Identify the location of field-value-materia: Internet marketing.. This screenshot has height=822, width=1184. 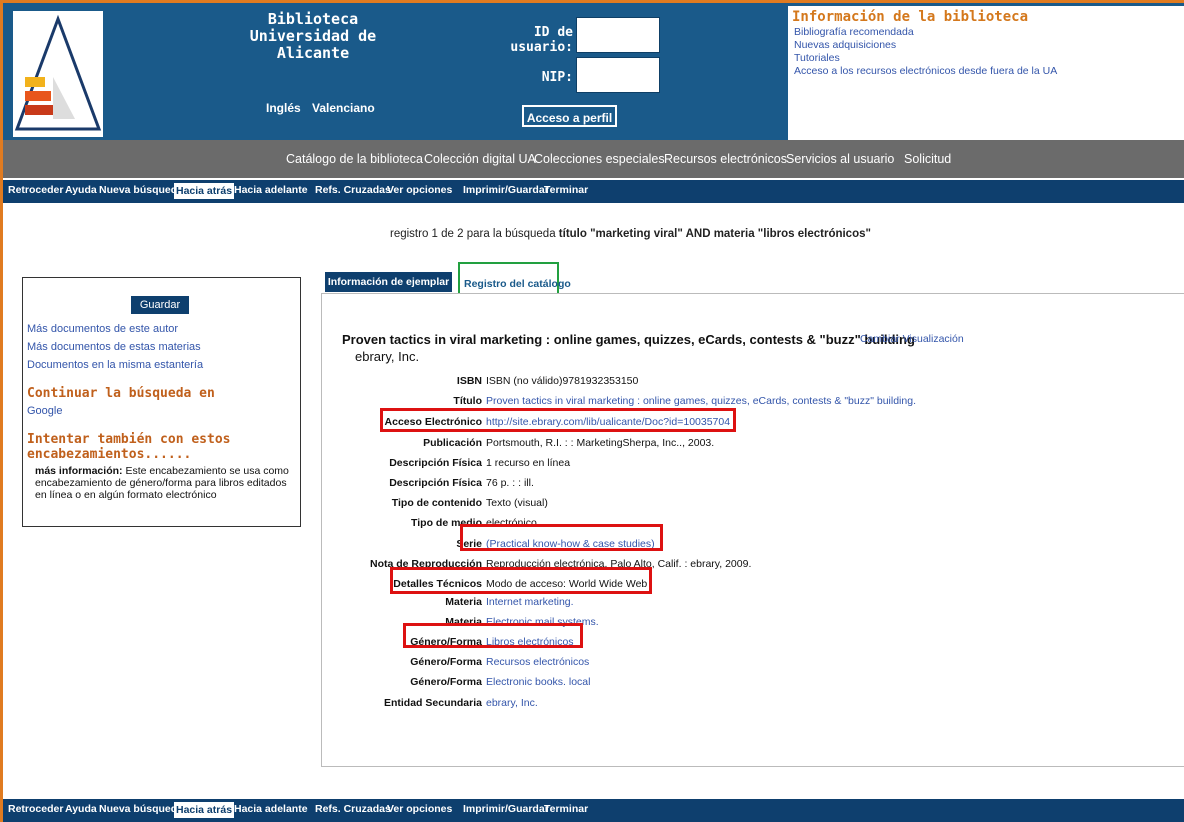
(530, 602).